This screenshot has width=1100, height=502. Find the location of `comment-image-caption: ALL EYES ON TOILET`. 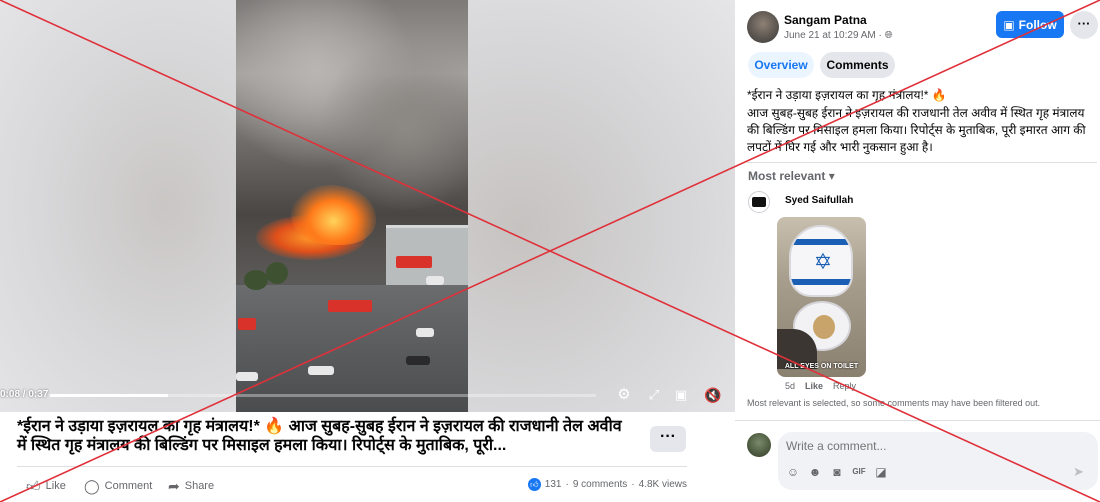

comment-image-caption: ALL EYES ON TOILET is located at coordinates (821, 366).